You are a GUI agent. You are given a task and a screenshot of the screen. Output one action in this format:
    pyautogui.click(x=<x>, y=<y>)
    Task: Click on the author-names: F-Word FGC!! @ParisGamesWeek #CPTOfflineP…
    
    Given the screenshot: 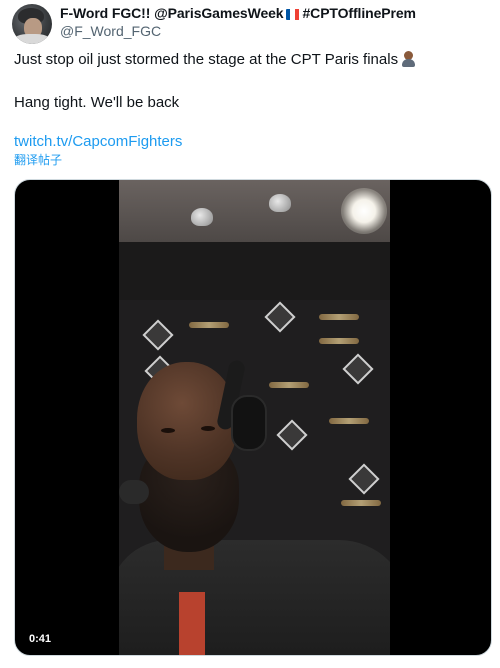 What is the action you would take?
    pyautogui.click(x=275, y=22)
    